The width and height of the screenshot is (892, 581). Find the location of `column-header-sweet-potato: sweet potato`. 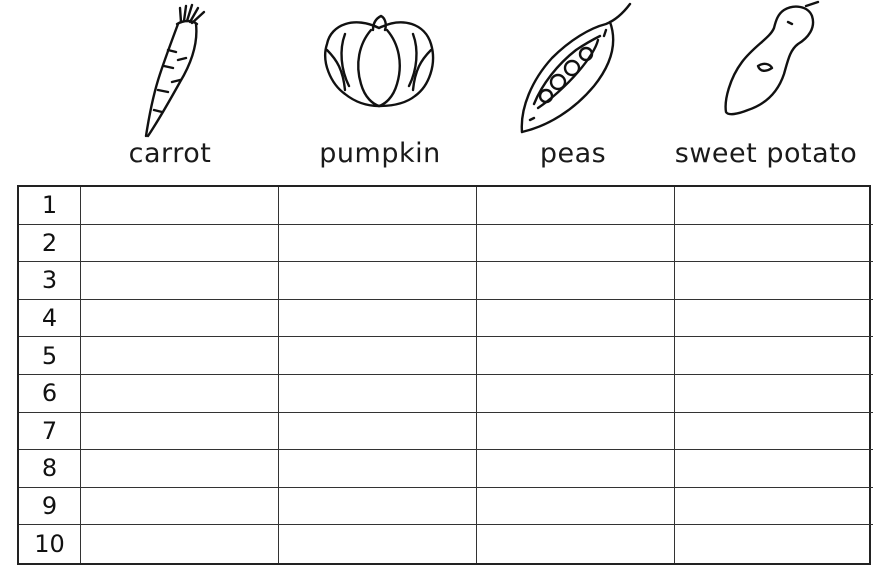

column-header-sweet-potato: sweet potato is located at coordinates (766, 91).